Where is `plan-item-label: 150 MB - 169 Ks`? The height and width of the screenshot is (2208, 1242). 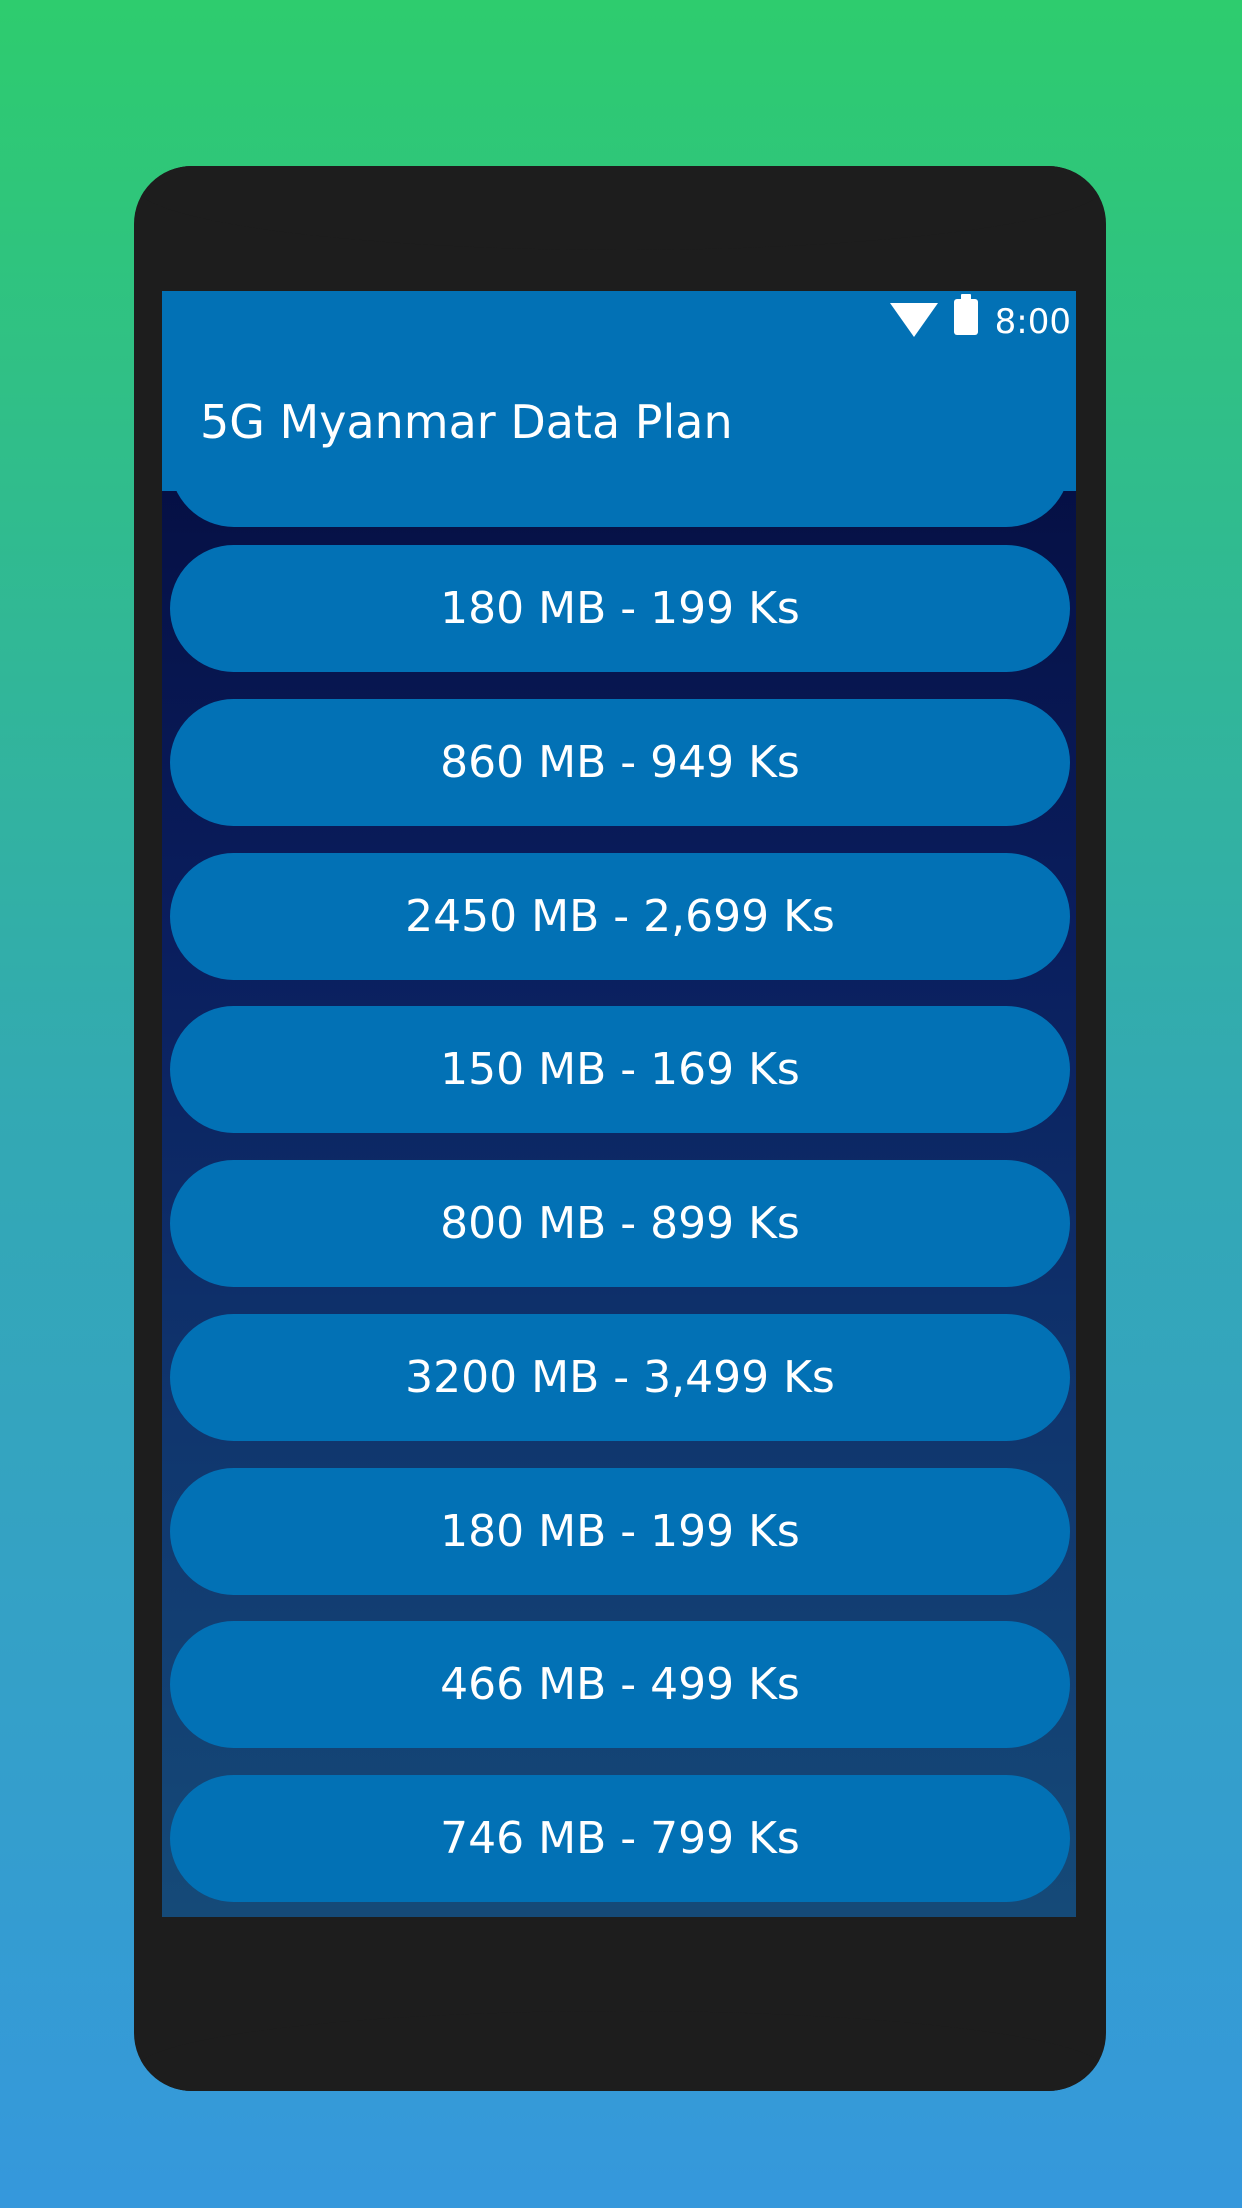 plan-item-label: 150 MB - 169 Ks is located at coordinates (620, 1069).